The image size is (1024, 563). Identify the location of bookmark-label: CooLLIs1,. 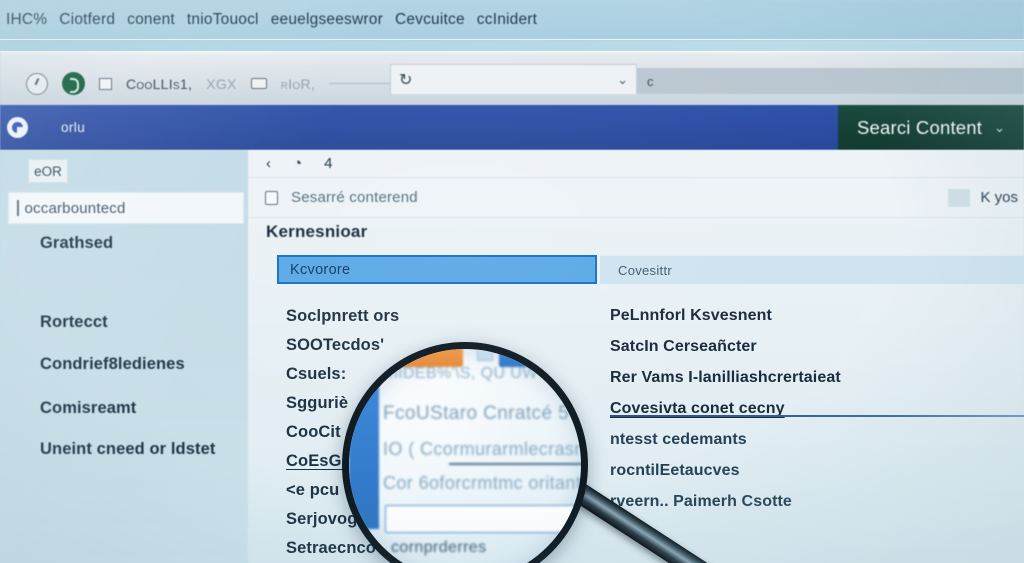
(159, 84).